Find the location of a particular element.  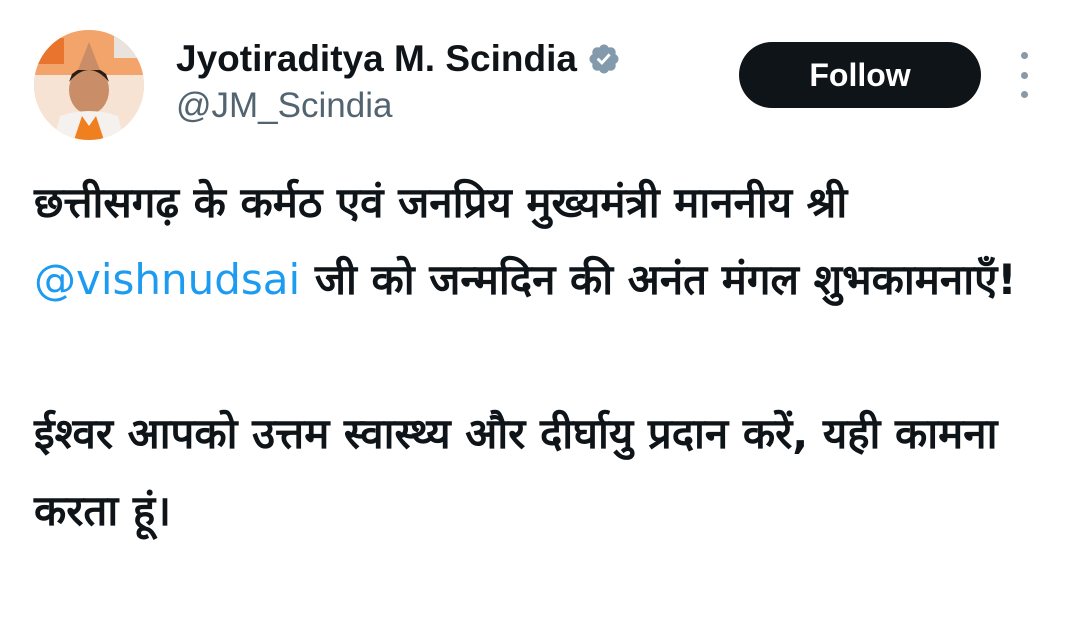

tweet-text-part-2: जी को जन्मदिन की अनंत मंगल शुभकामनाएँ! is located at coordinates (658, 279).